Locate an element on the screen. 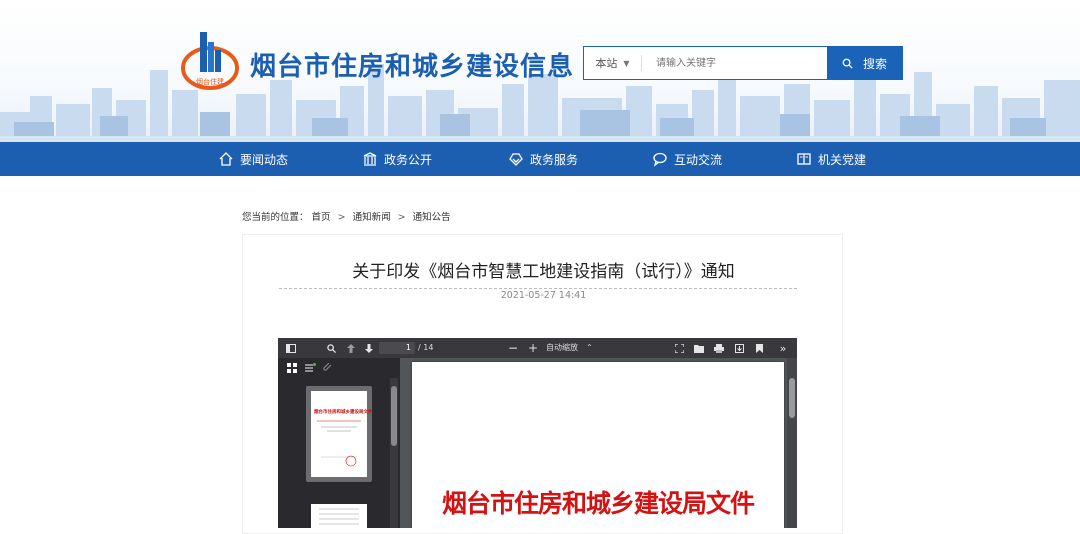 Image resolution: width=1080 pixels, height=534 pixels. main-nav: 要闻动态 政务公开 政务服务 互动交流 机关党建 is located at coordinates (540, 159).